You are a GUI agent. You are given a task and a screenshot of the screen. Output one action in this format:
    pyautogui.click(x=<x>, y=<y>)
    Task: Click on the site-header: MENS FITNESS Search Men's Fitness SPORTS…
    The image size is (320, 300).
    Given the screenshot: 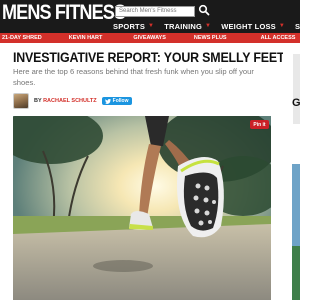 What is the action you would take?
    pyautogui.click(x=160, y=16)
    